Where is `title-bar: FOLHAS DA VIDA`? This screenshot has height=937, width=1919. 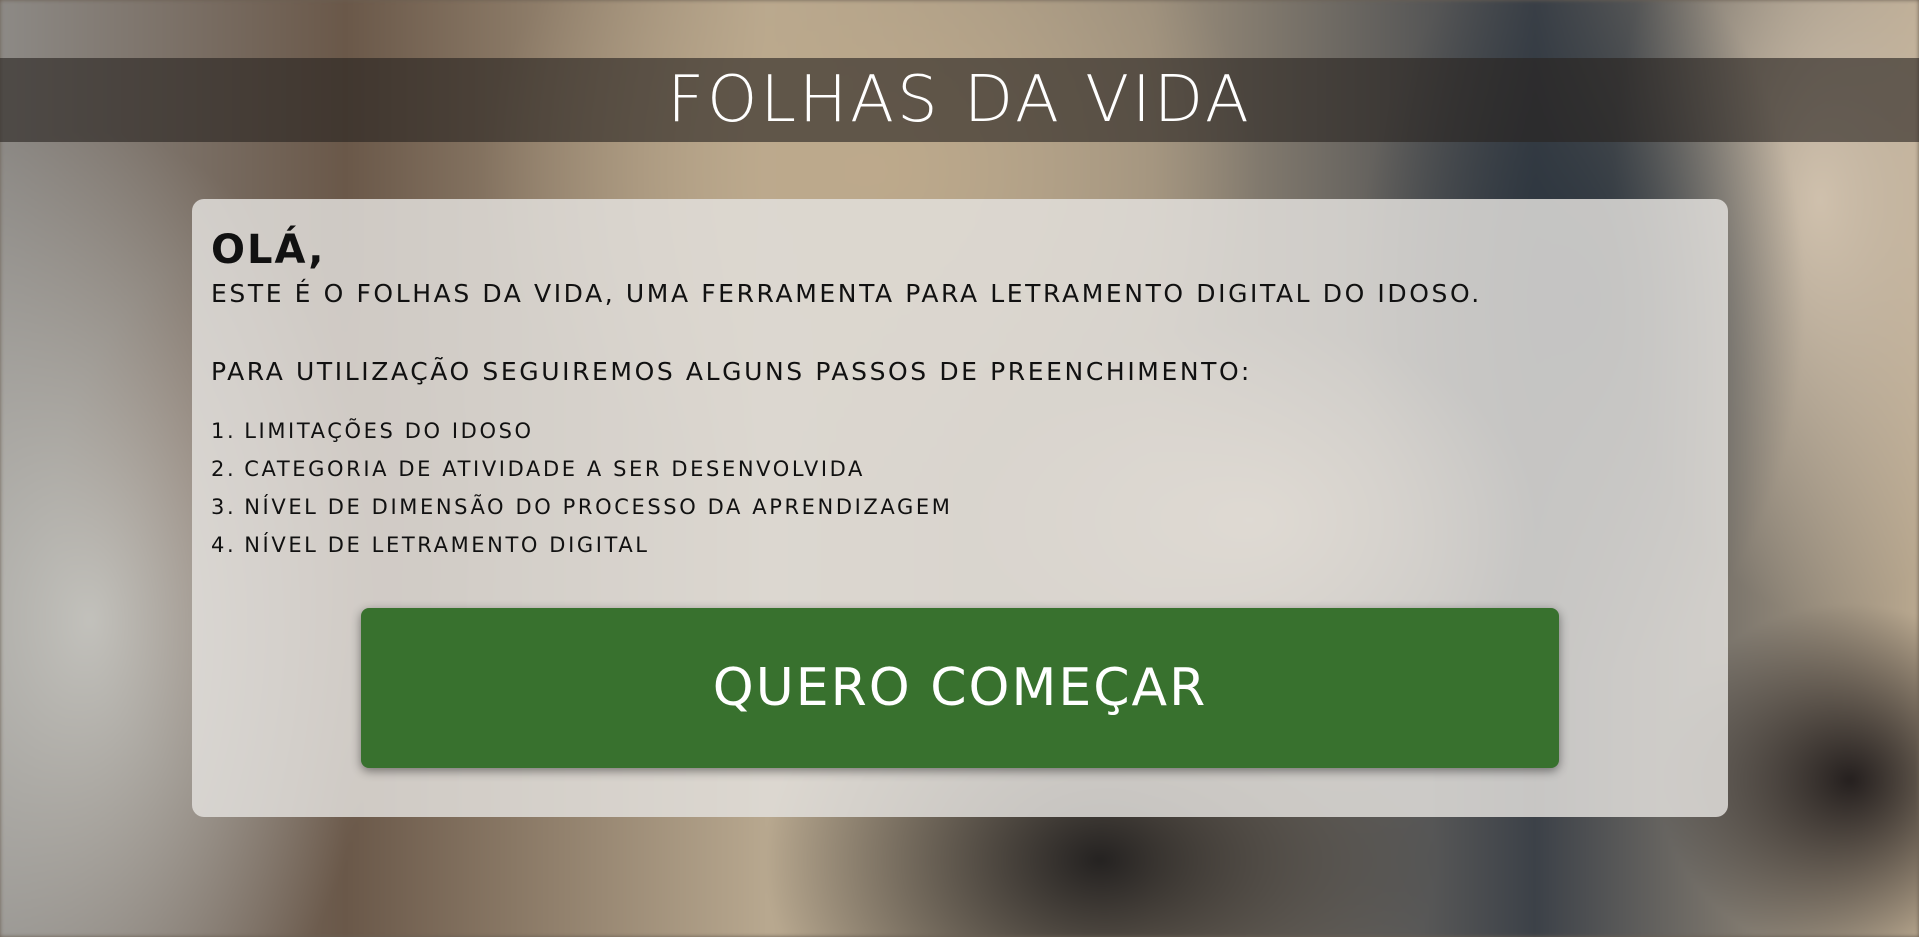
title-bar: FOLHAS DA VIDA is located at coordinates (959, 100).